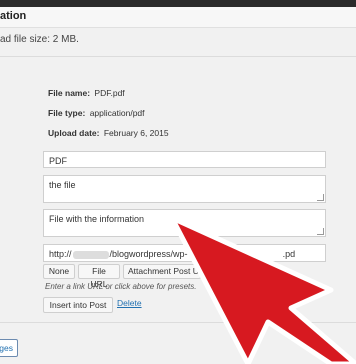 The height and width of the screenshot is (364, 356). I want to click on none-button: None, so click(59, 271).